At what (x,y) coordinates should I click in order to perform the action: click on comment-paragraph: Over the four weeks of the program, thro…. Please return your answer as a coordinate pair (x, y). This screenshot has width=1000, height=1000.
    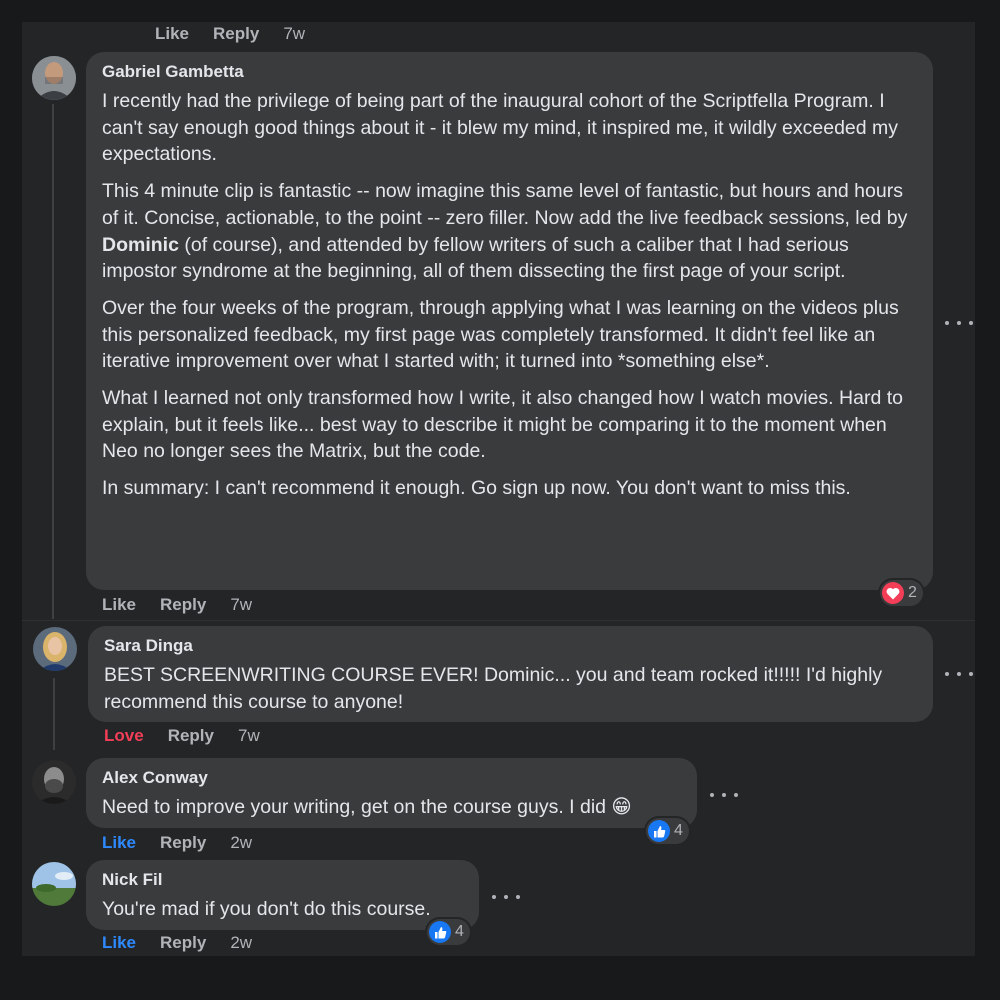
    Looking at the image, I should click on (500, 334).